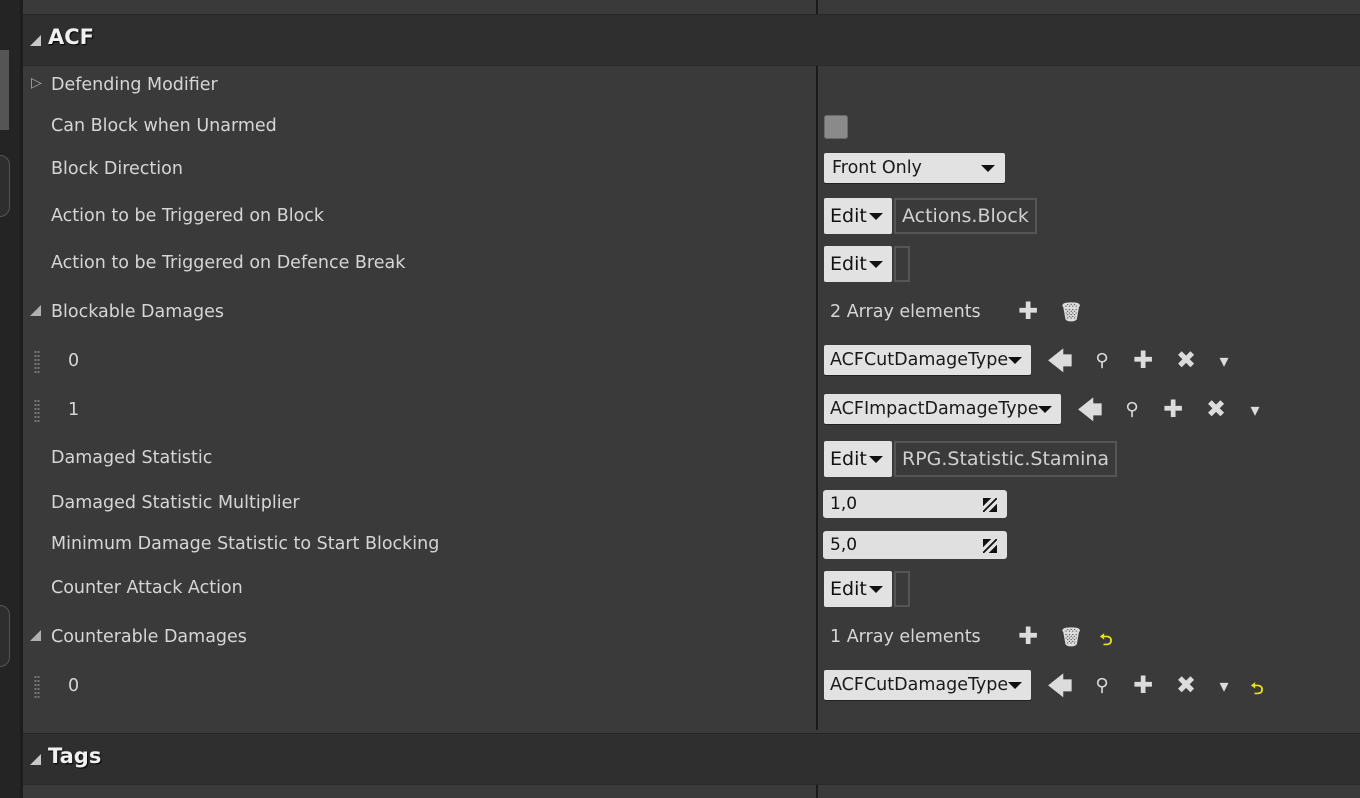  I want to click on counterable-item-0-combo: ACFCutDamageType, so click(927, 685).